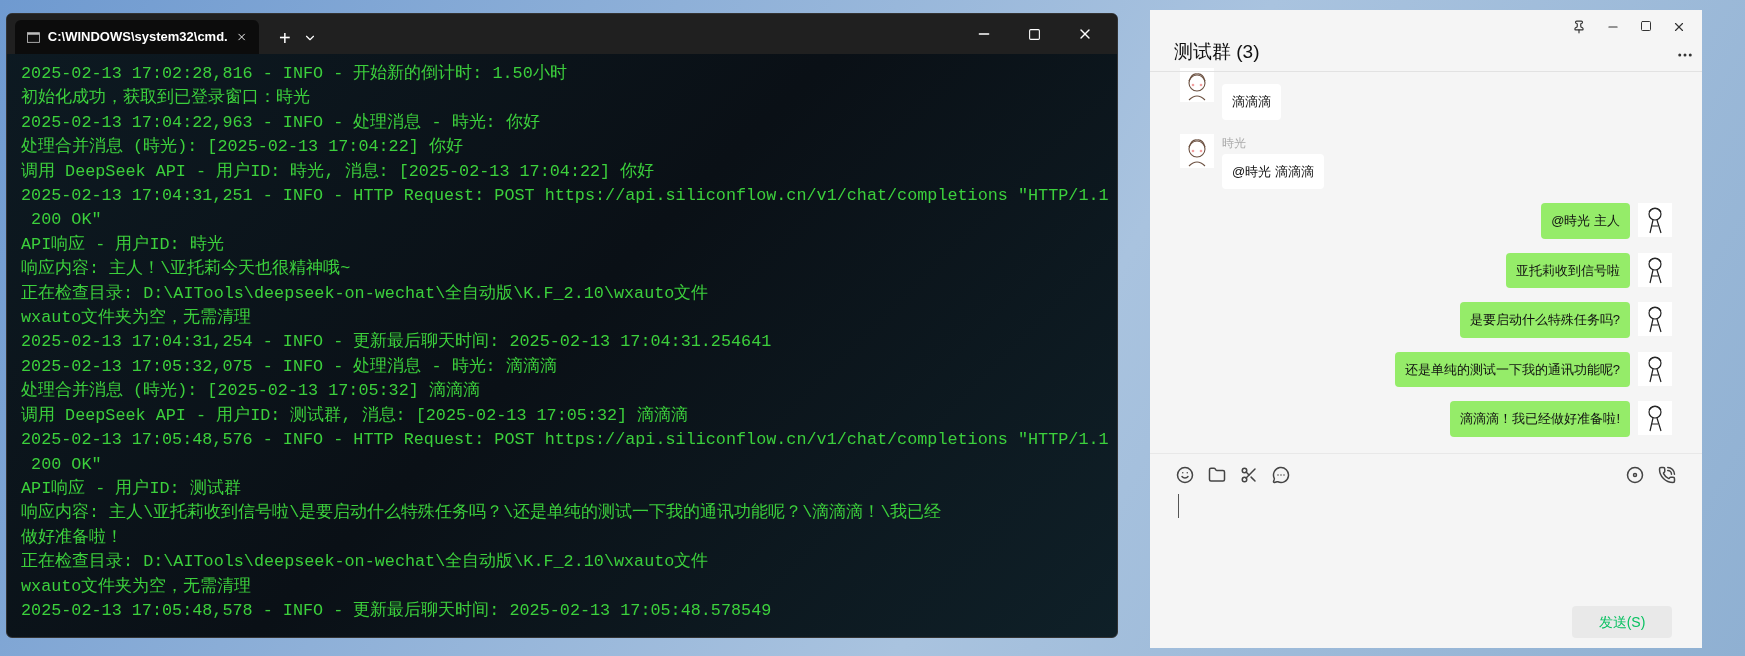 The image size is (1745, 656). Describe the element at coordinates (1178, 506) in the screenshot. I see `text-cursor` at that location.